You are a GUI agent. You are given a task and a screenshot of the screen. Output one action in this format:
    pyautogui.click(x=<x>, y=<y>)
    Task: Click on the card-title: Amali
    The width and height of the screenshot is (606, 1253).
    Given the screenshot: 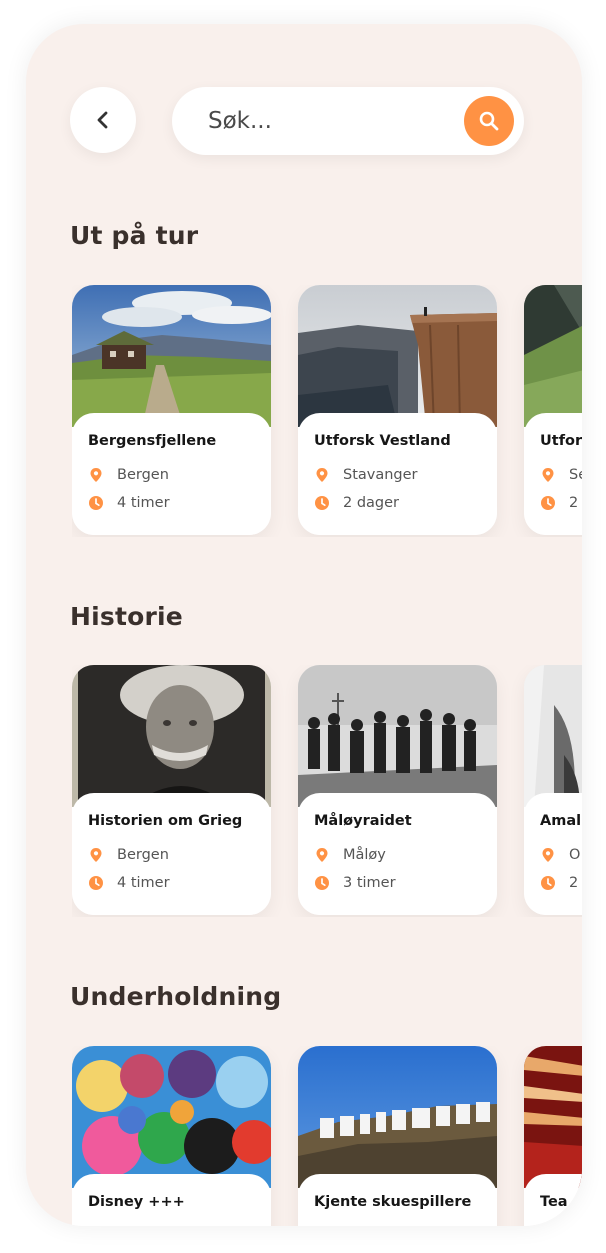 What is the action you would take?
    pyautogui.click(x=561, y=821)
    